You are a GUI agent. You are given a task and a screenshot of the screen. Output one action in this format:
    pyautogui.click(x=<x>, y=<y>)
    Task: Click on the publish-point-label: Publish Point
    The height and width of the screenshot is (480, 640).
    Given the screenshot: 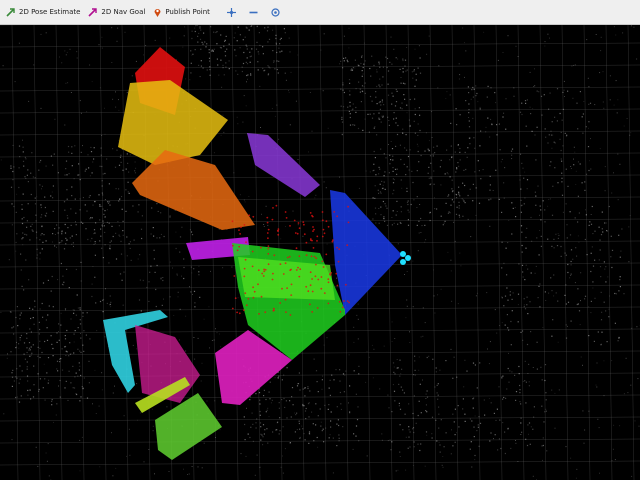 What is the action you would take?
    pyautogui.click(x=187, y=12)
    